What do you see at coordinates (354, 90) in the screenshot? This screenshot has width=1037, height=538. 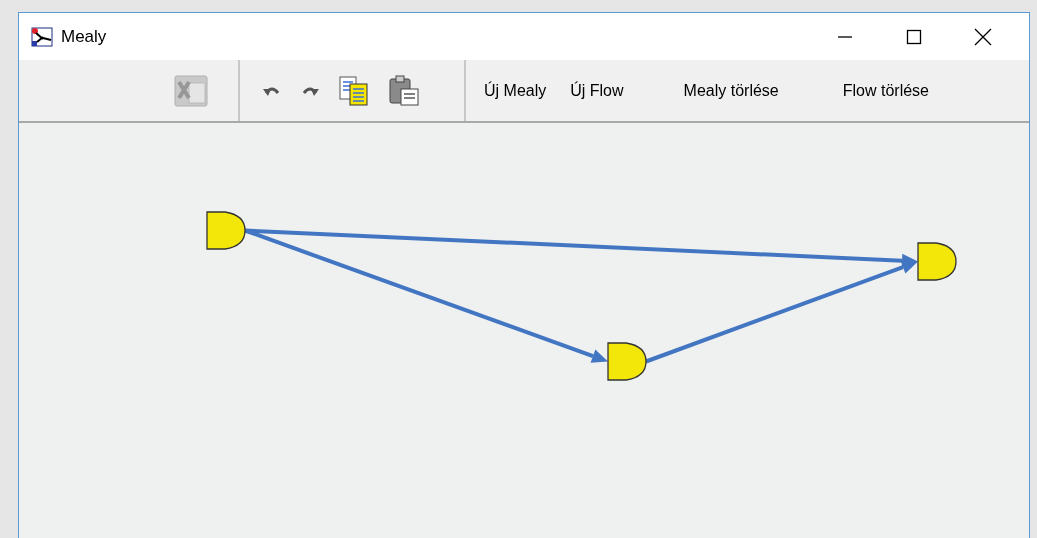 I see `copy-icon` at bounding box center [354, 90].